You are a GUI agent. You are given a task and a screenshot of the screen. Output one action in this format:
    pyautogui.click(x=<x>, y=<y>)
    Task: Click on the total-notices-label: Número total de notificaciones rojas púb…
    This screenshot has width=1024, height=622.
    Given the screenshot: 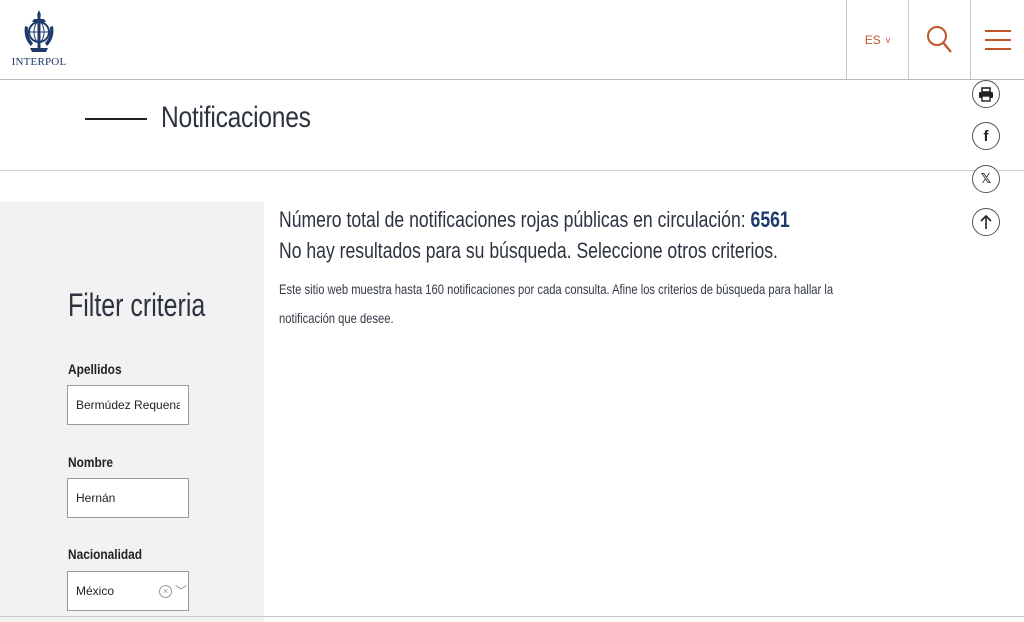 What is the action you would take?
    pyautogui.click(x=512, y=219)
    